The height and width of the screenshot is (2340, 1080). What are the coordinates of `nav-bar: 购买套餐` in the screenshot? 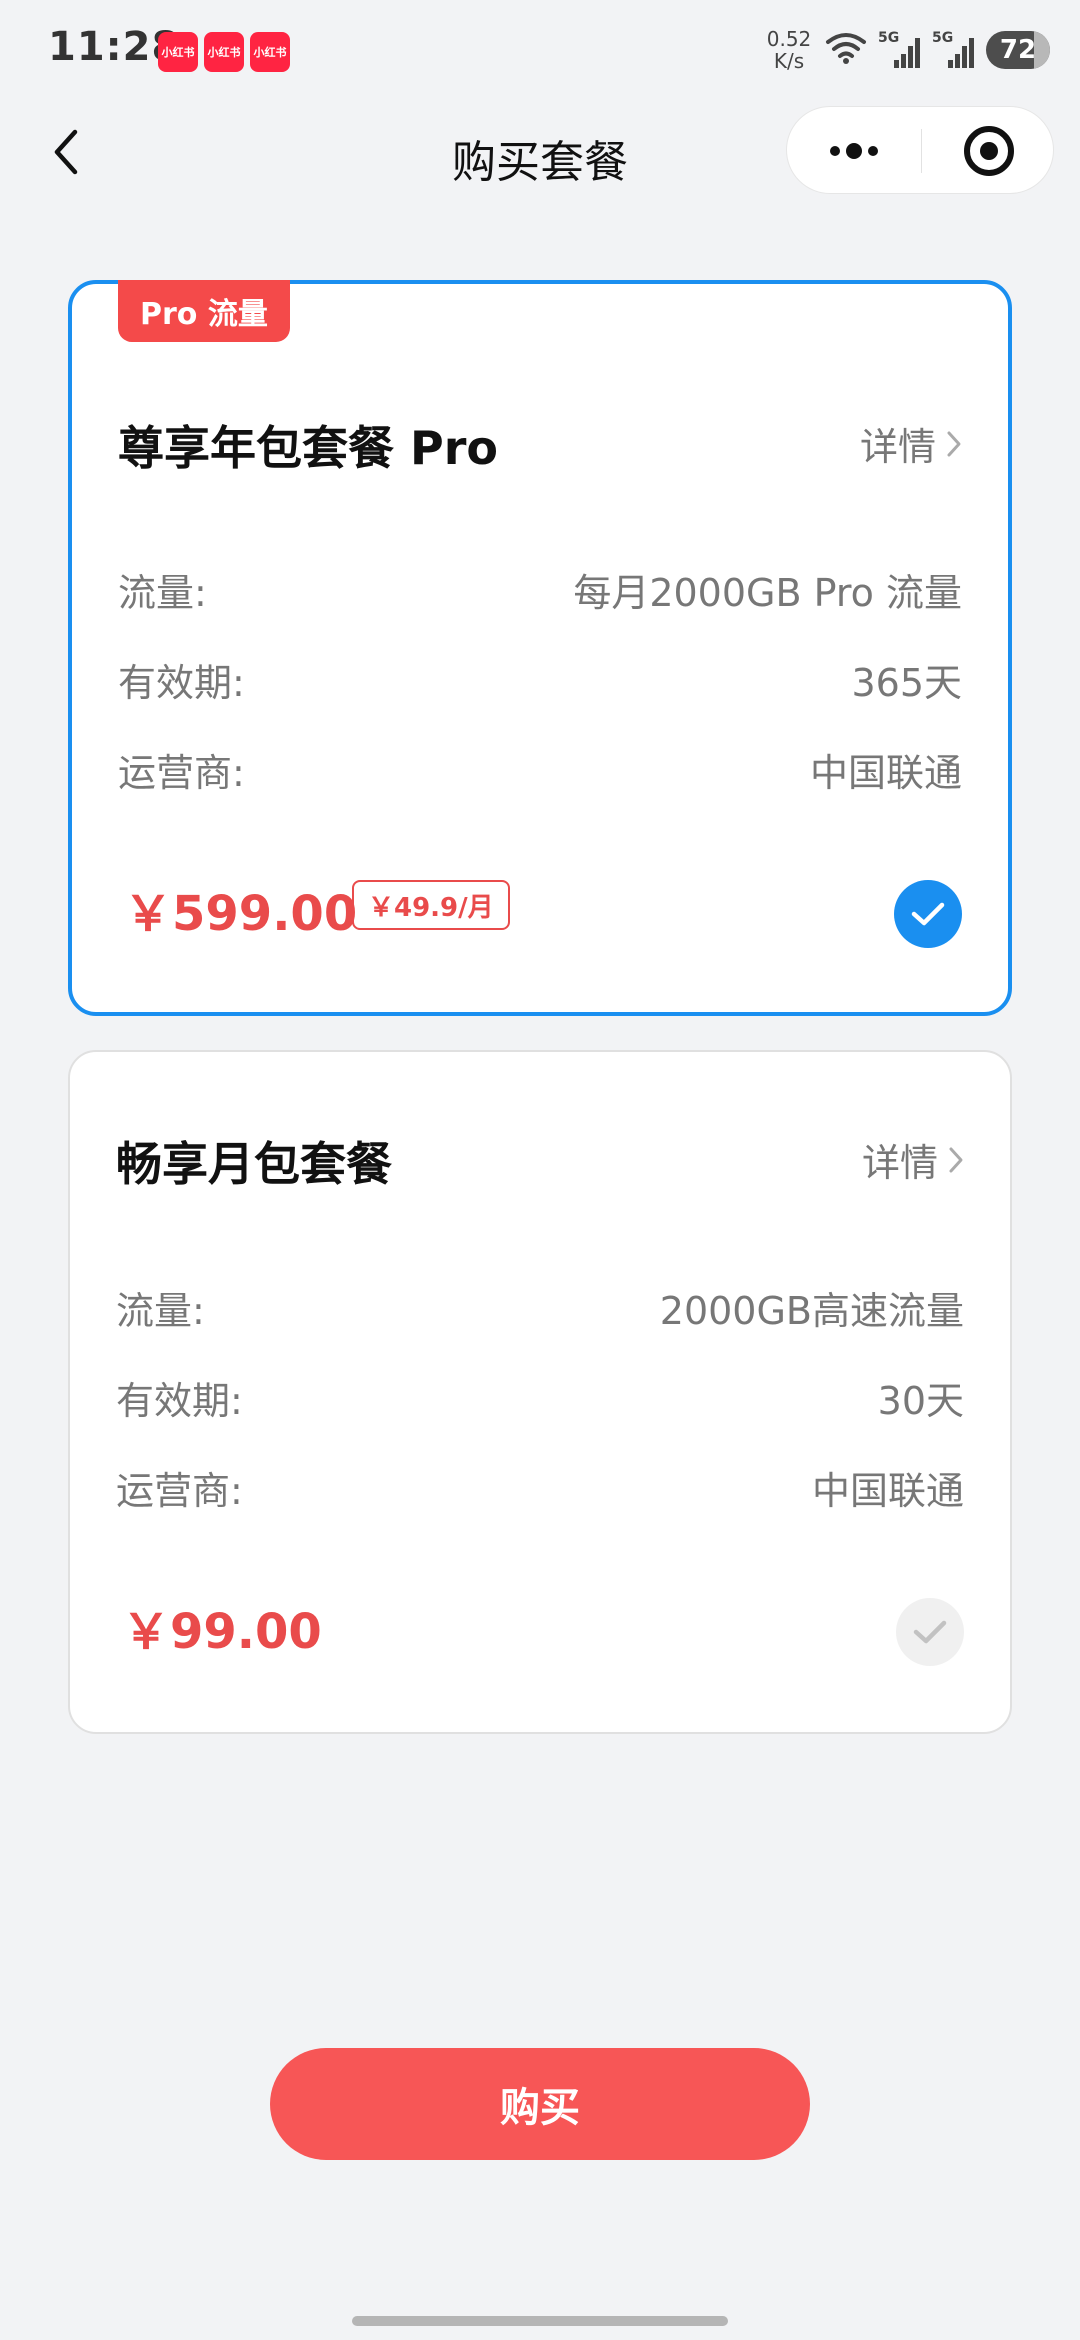 It's located at (540, 152).